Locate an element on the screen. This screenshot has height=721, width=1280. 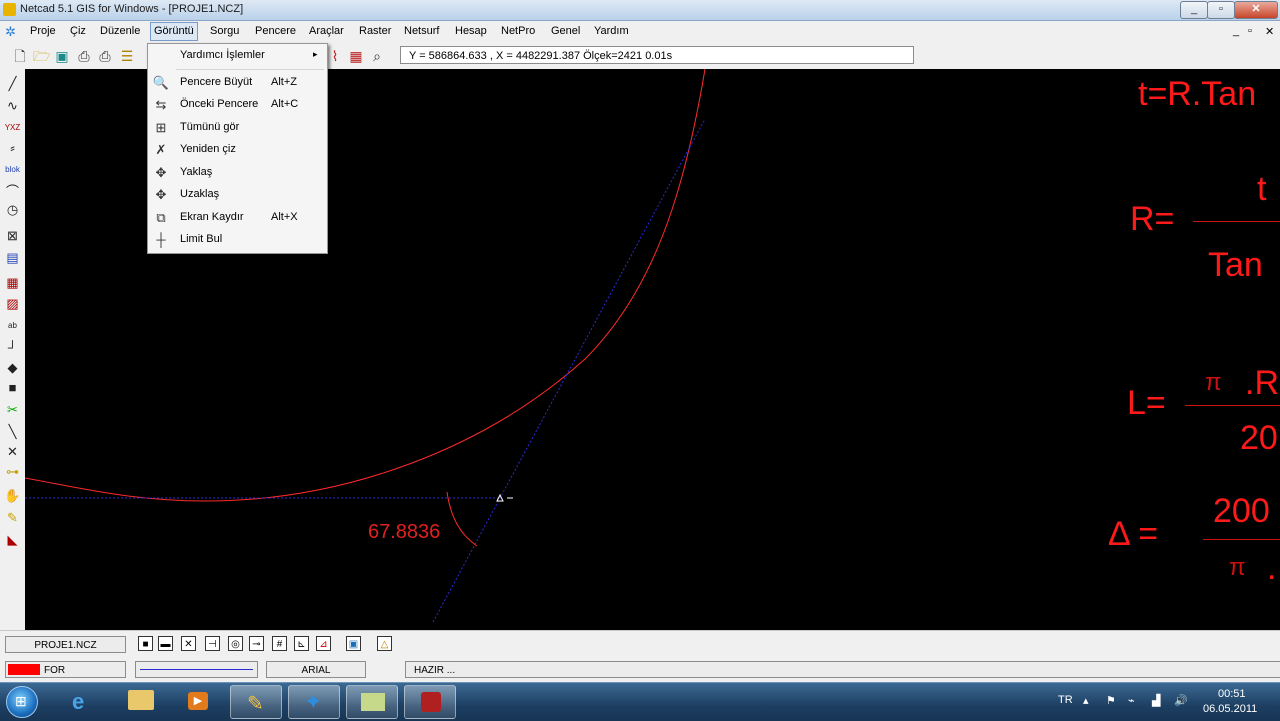
layers-icon: ☰ is located at coordinates (127, 56).